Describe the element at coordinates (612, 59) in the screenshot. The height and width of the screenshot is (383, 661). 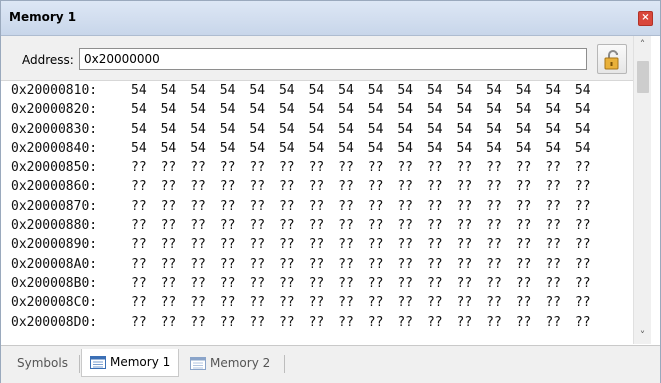
I see `lock-button` at that location.